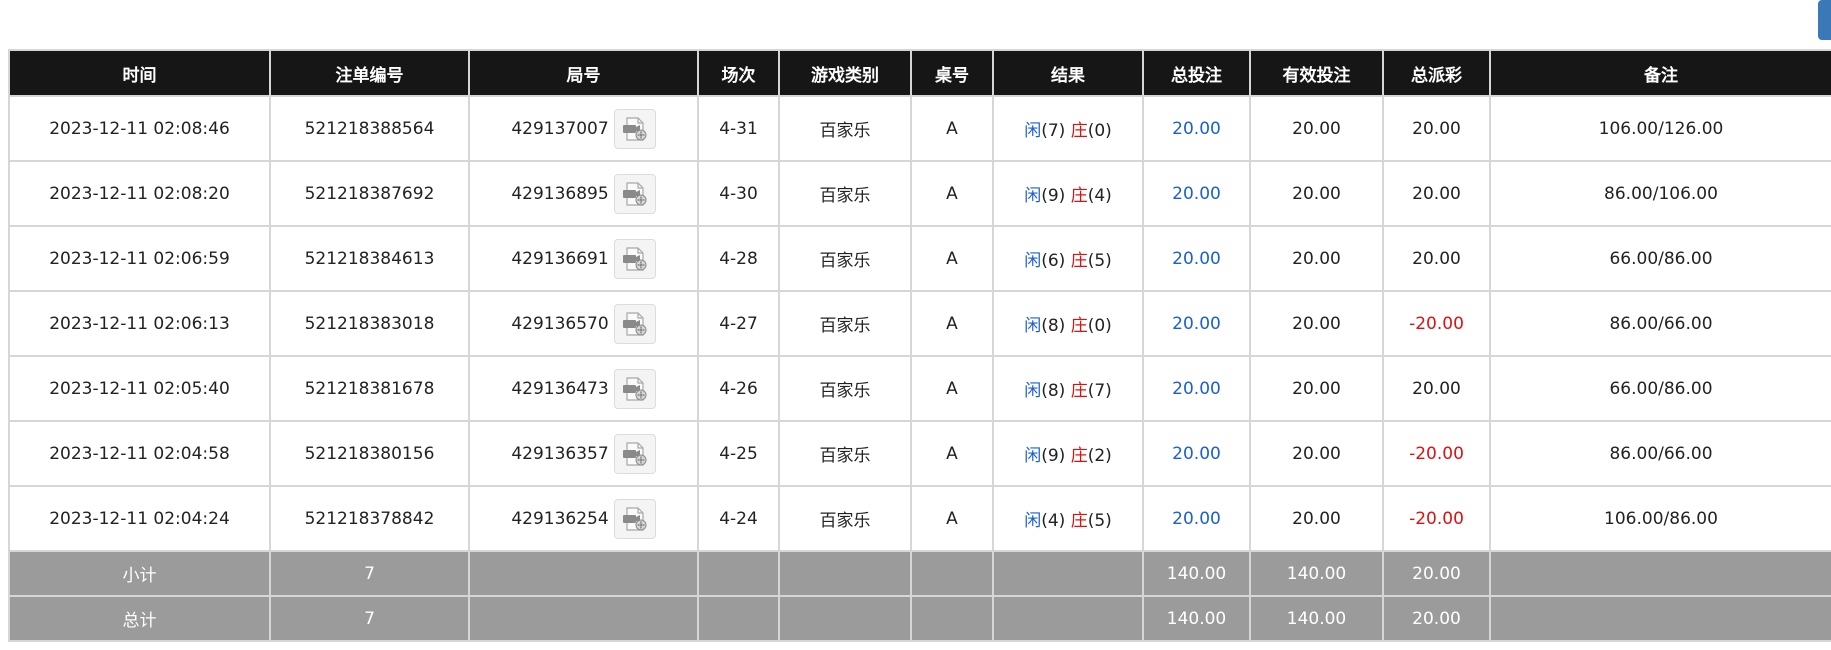  I want to click on cell-session: 4-27, so click(738, 323).